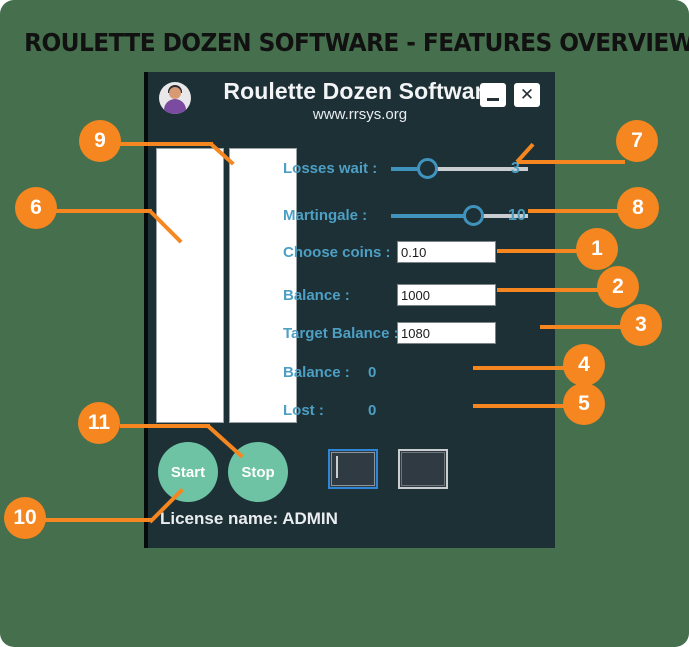  I want to click on lost-readout-label: Lost :, so click(303, 410).